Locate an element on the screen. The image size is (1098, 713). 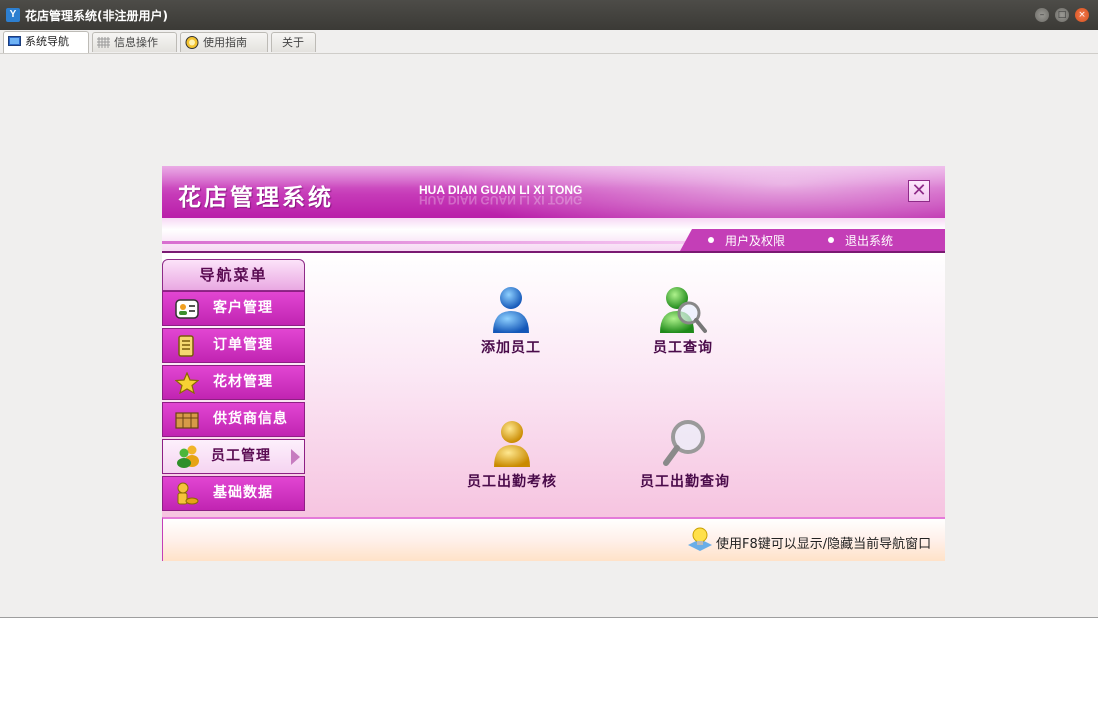
close-panel-button: ✕ is located at coordinates (919, 191).